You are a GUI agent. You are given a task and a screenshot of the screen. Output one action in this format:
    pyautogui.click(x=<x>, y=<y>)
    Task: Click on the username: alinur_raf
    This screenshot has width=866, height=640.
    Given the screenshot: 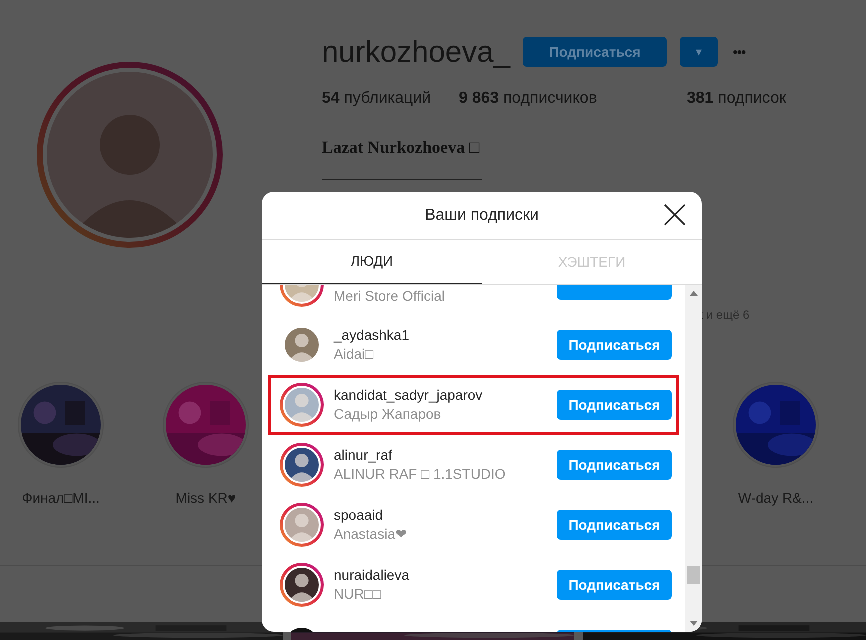 What is the action you would take?
    pyautogui.click(x=420, y=455)
    